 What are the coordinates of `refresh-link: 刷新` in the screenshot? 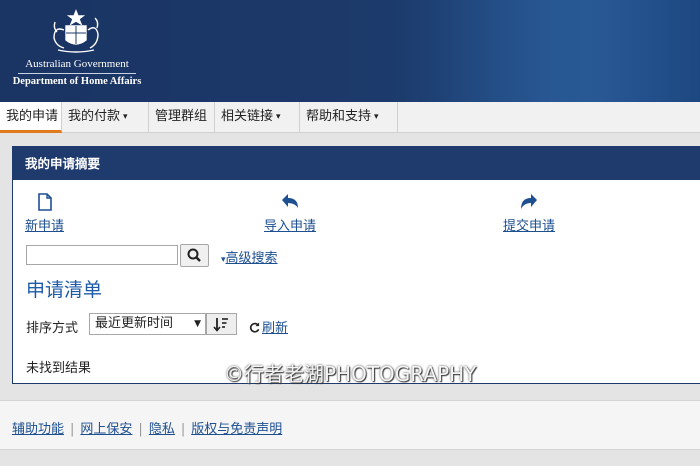 It's located at (268, 326).